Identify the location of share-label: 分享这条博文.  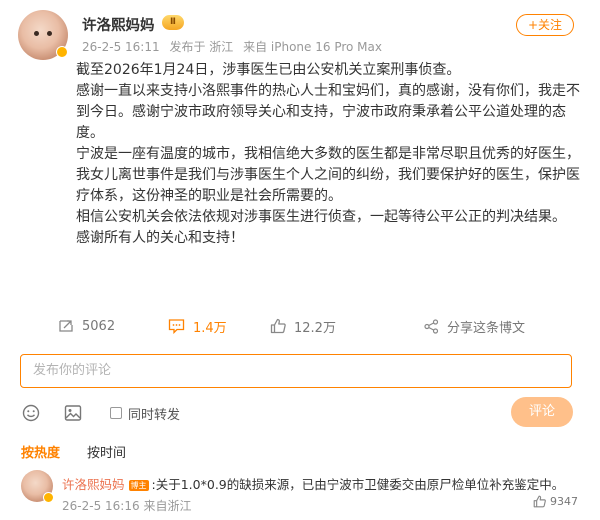
(486, 328).